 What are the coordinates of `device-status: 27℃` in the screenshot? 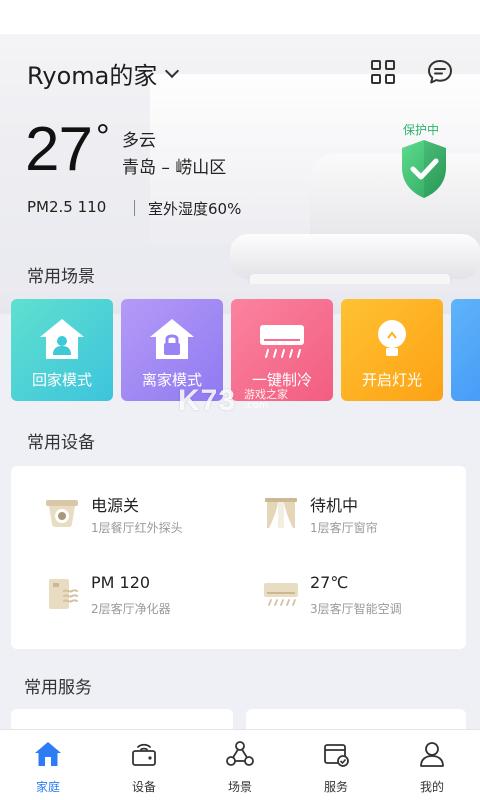 It's located at (329, 582).